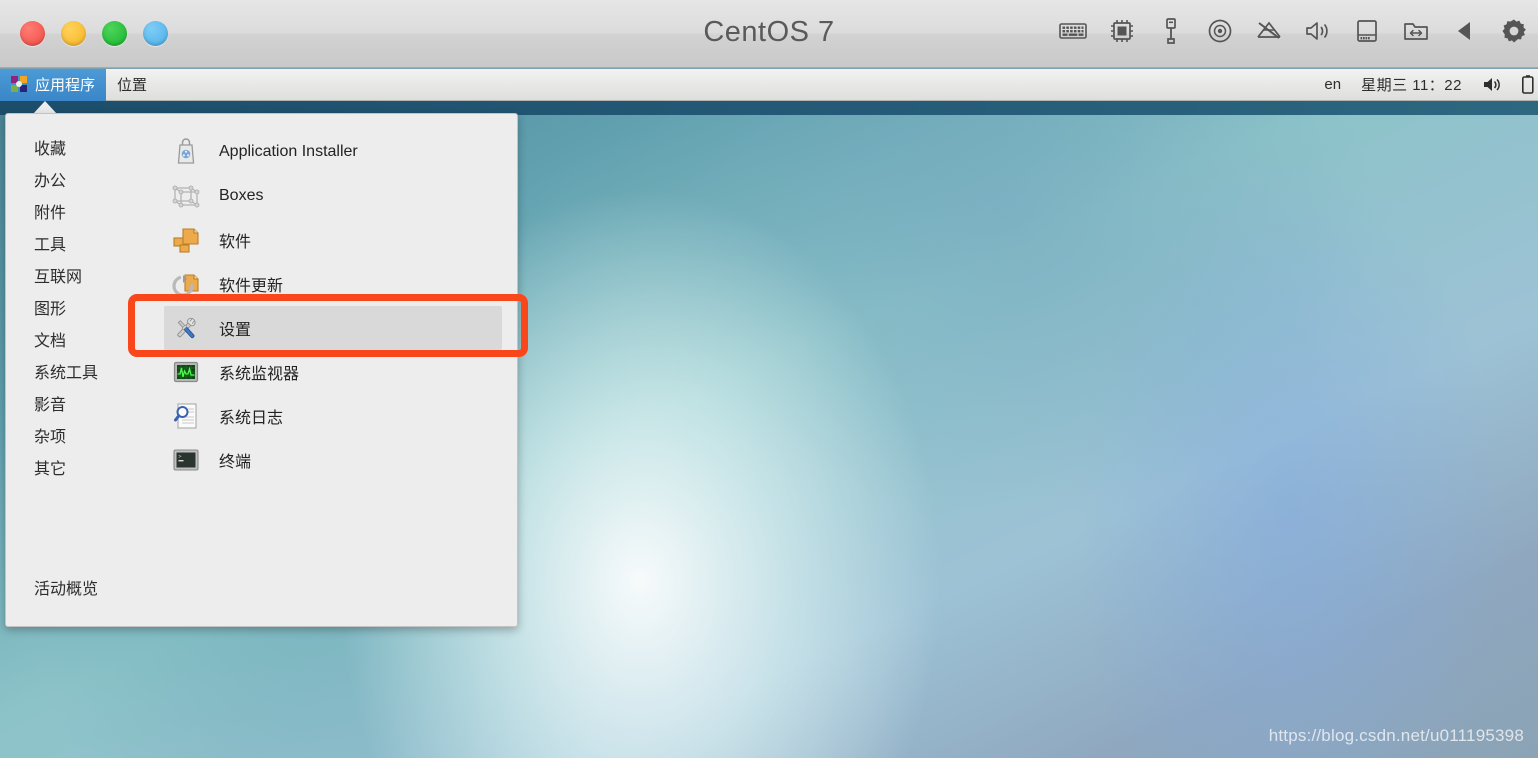  I want to click on boxes-icon, so click(186, 196).